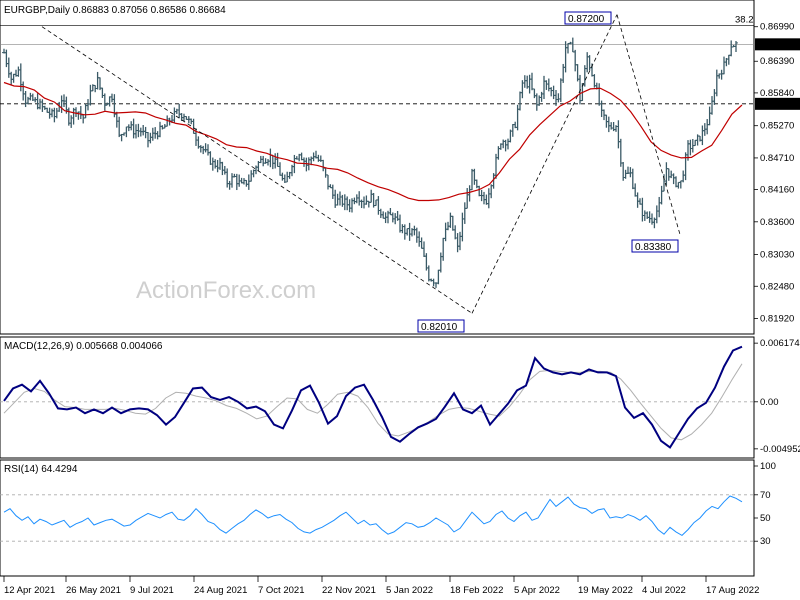 The width and height of the screenshot is (800, 600). I want to click on y-tick-label: 0.86990, so click(777, 27).